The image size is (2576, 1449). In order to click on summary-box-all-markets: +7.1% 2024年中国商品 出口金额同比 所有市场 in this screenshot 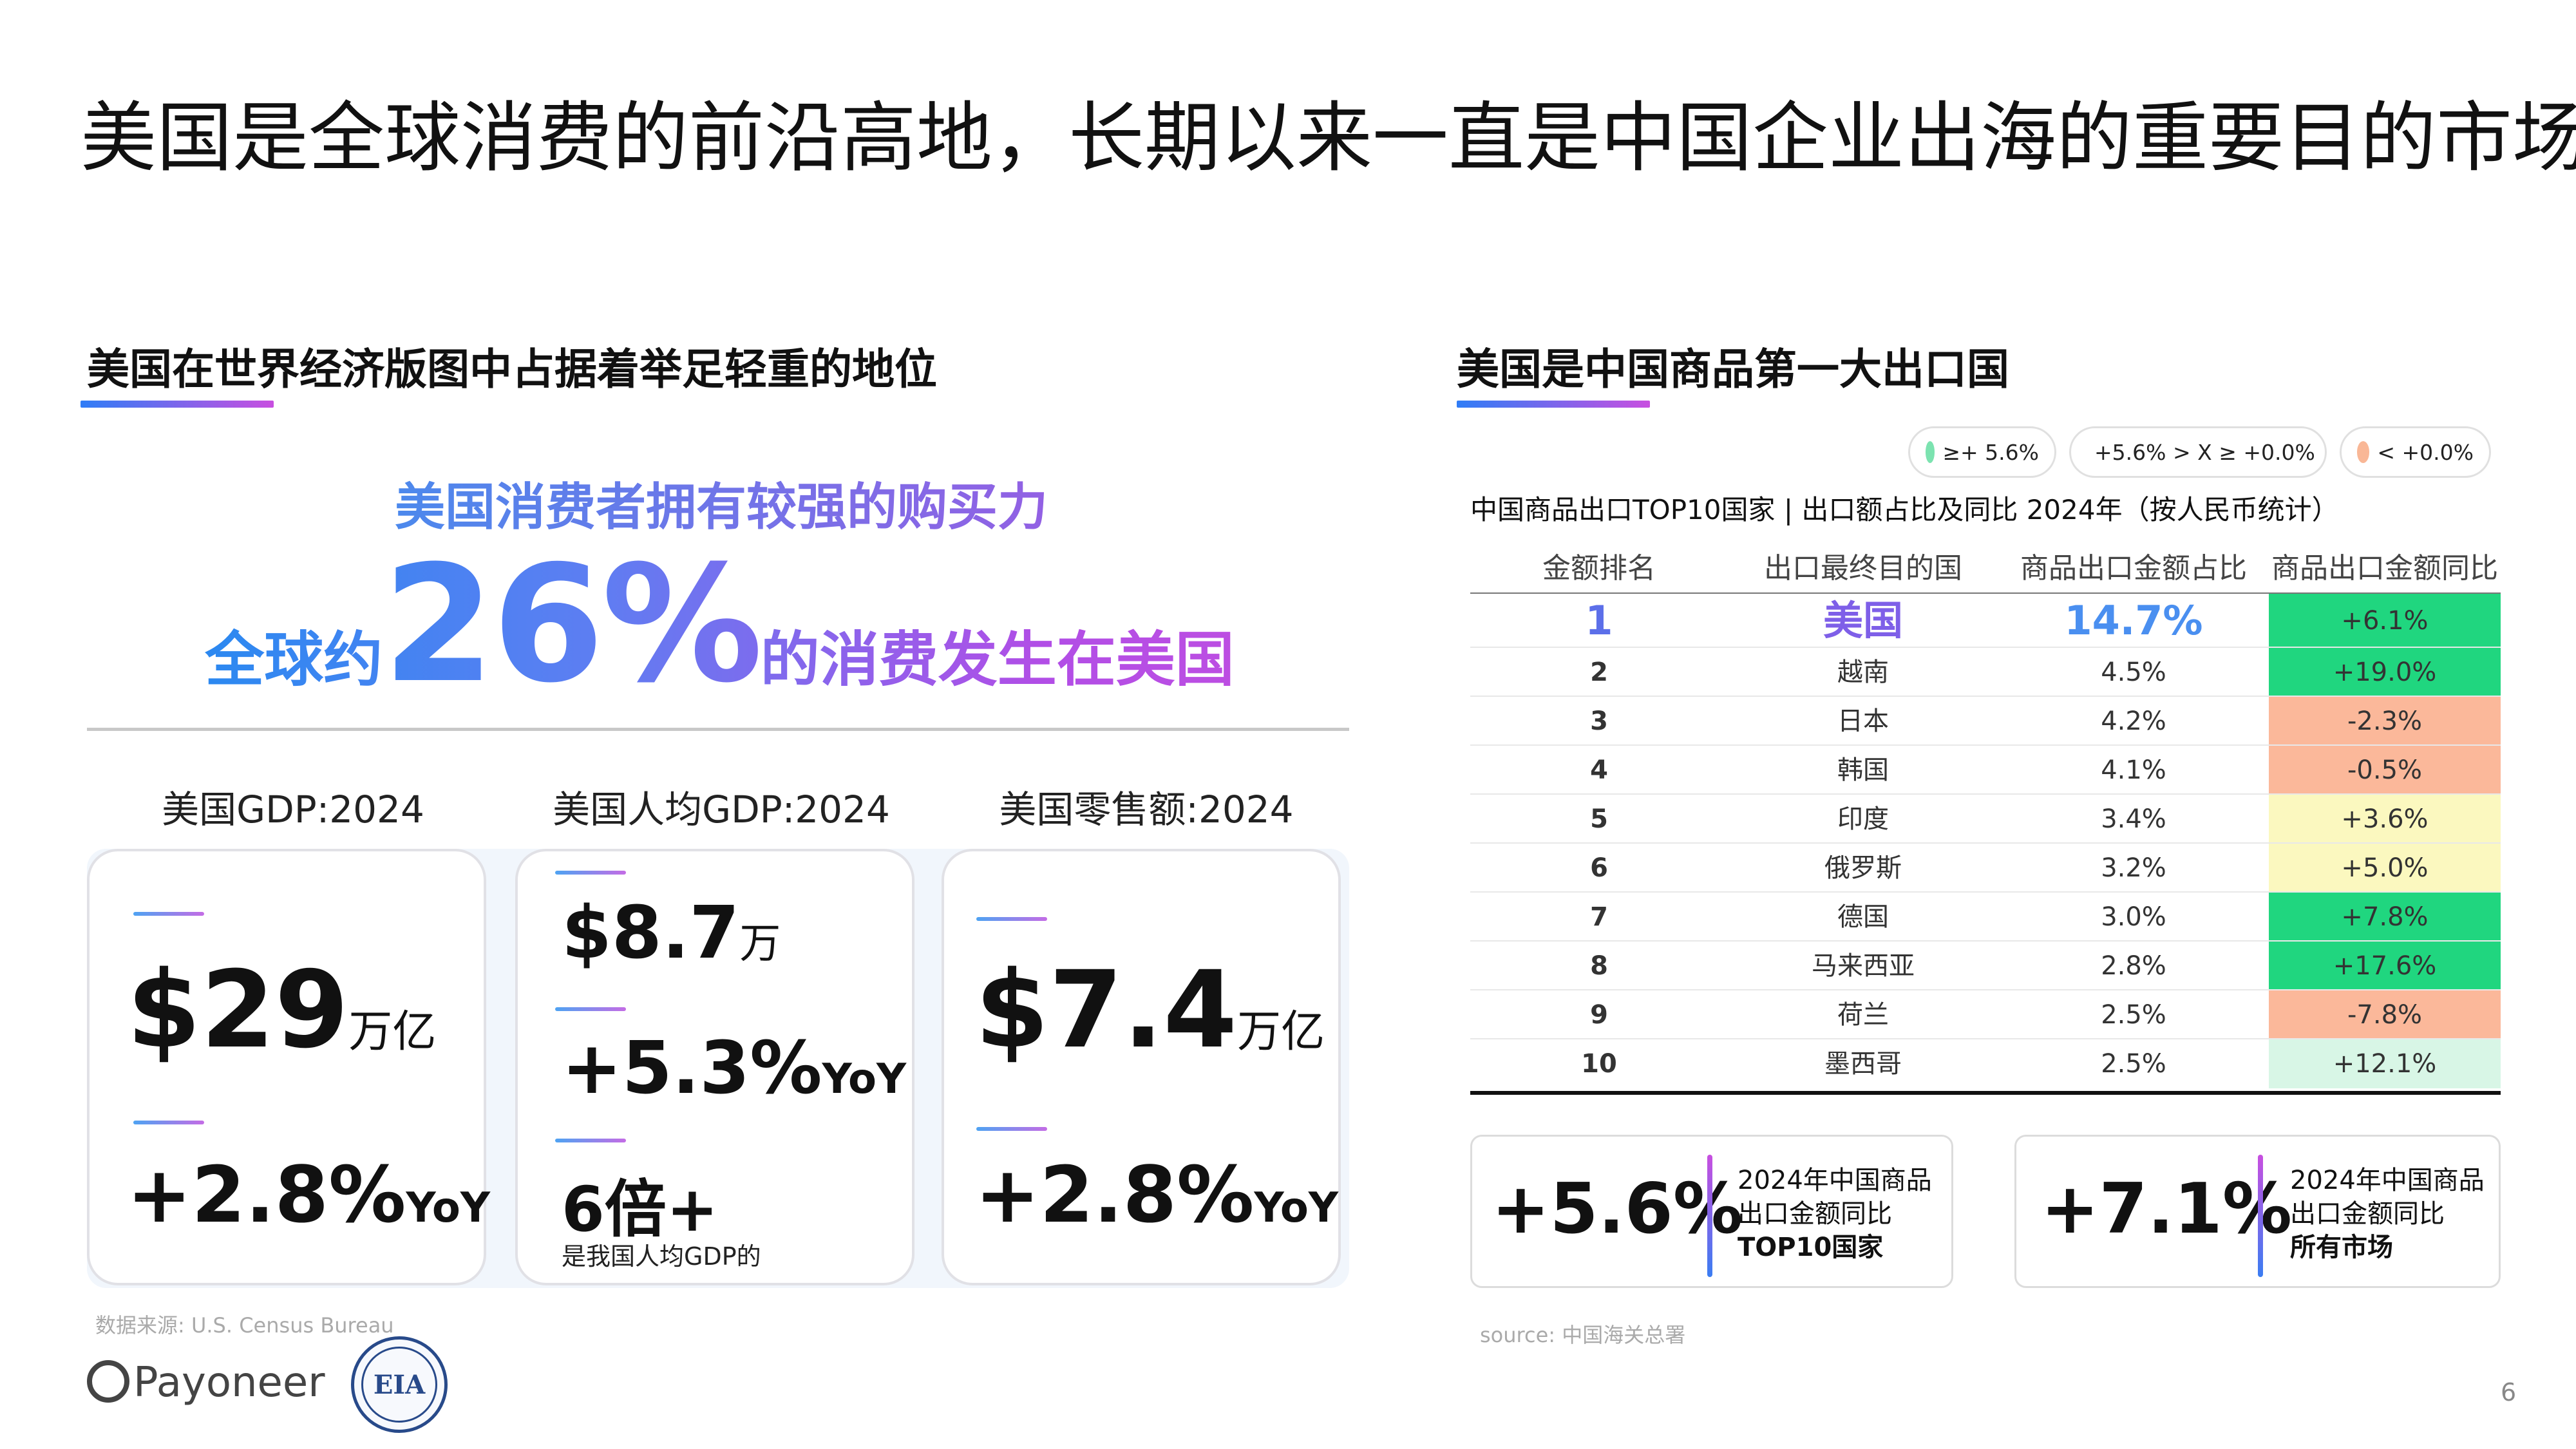, I will do `click(2258, 1211)`.